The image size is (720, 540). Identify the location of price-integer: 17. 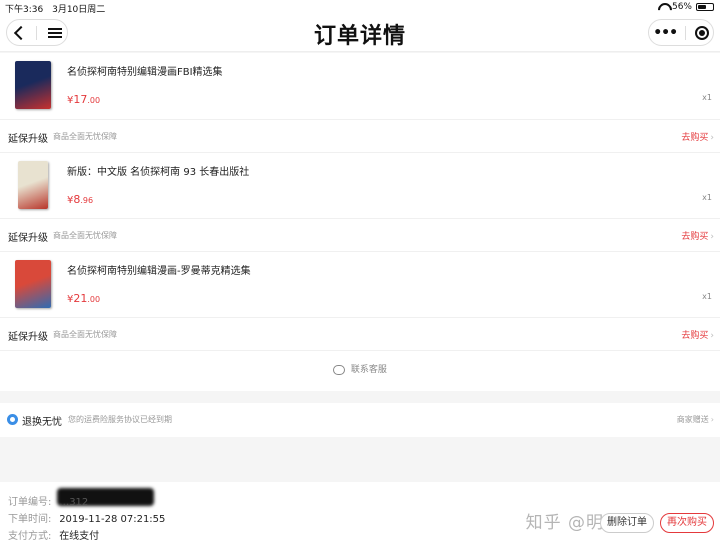
(80, 99).